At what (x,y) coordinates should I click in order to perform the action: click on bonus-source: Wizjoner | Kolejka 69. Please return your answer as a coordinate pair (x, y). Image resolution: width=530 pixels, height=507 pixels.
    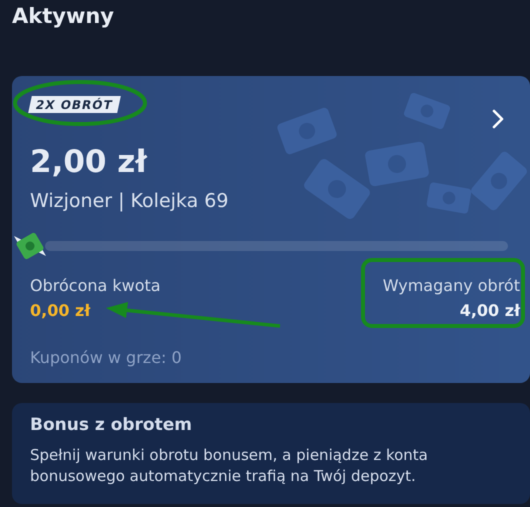
    Looking at the image, I should click on (130, 201).